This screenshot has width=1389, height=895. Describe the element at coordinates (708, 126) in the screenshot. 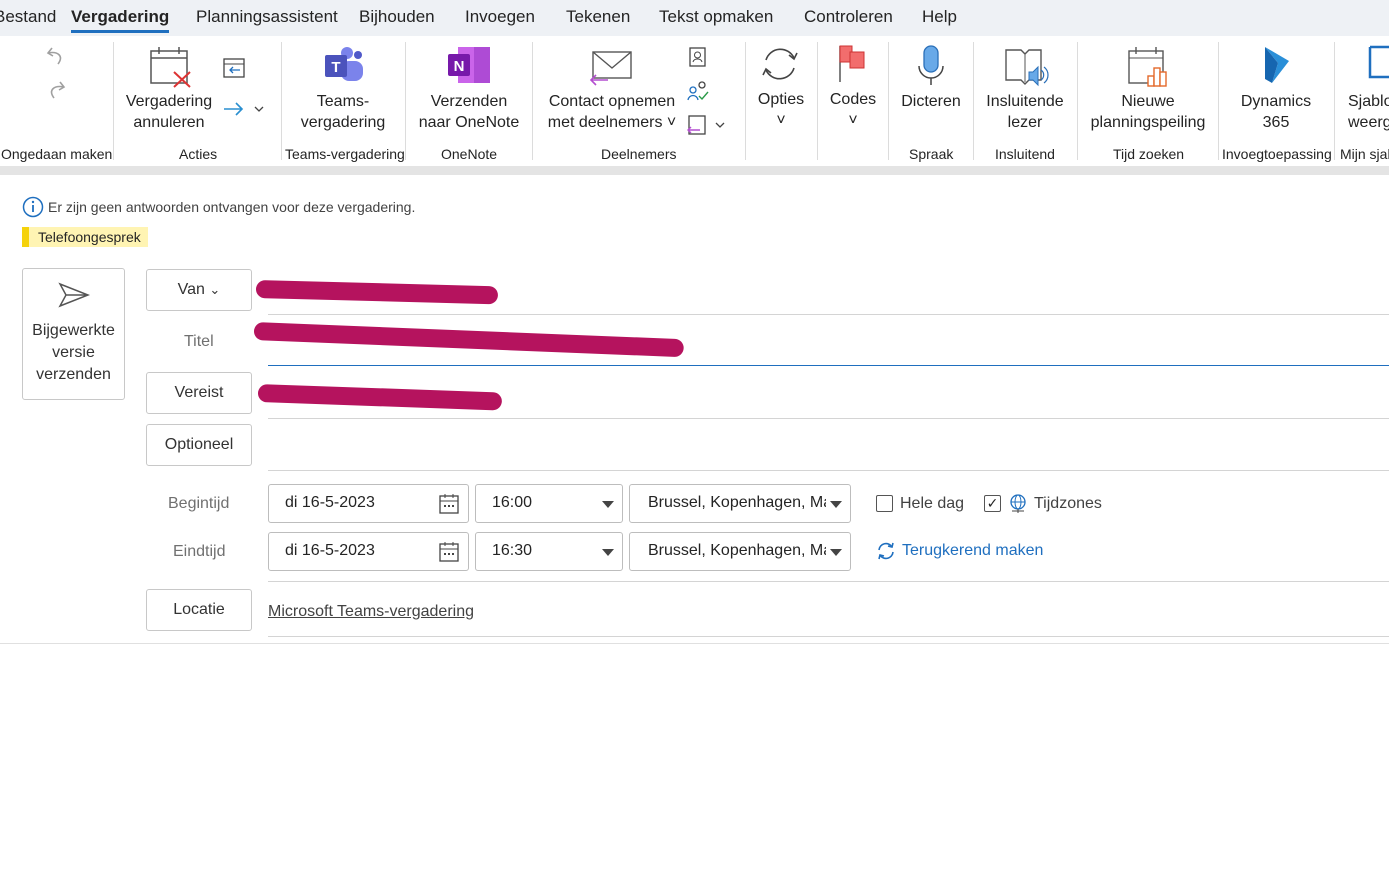

I see `response-options-icon` at that location.